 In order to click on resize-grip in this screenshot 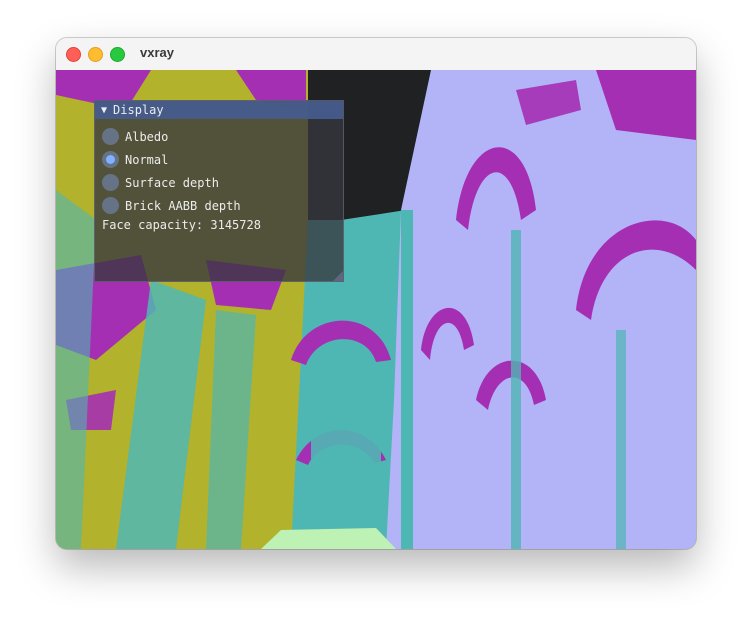, I will do `click(338, 276)`.